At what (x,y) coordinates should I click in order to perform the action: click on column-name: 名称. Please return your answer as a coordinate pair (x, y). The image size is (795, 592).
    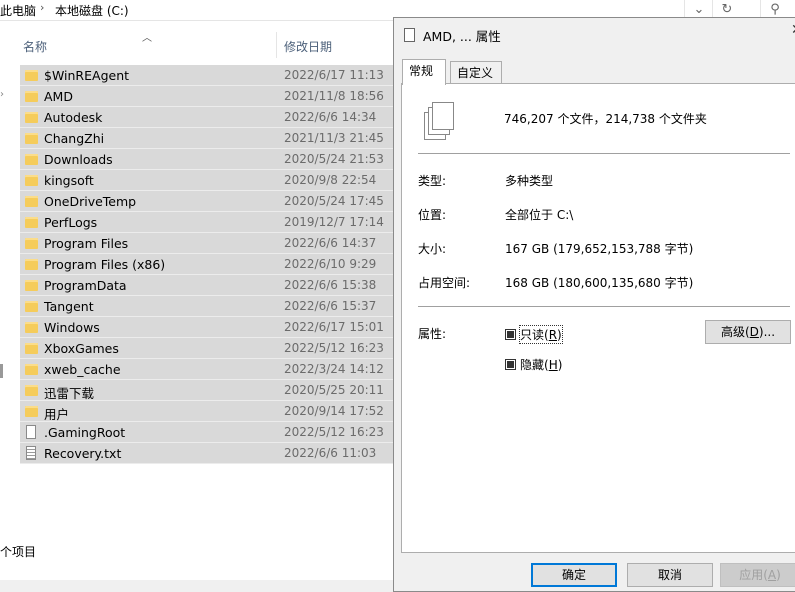
    Looking at the image, I should click on (35, 46).